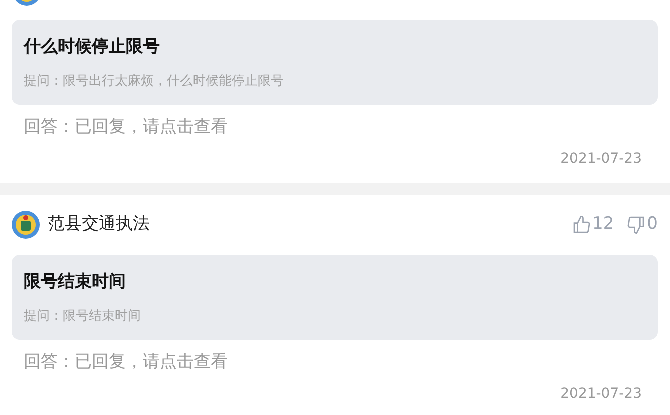 The width and height of the screenshot is (670, 415). I want to click on thumbs-down-icon, so click(636, 225).